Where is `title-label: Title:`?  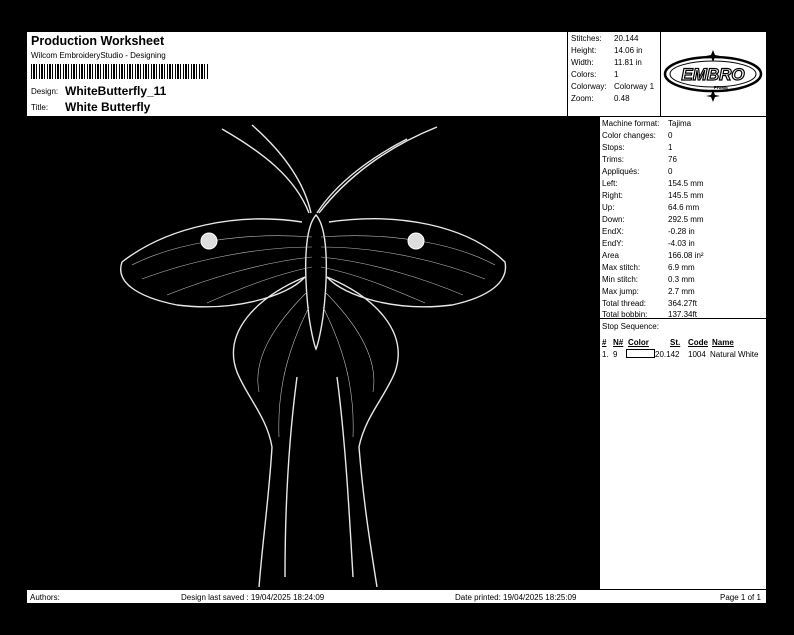 title-label: Title: is located at coordinates (40, 107).